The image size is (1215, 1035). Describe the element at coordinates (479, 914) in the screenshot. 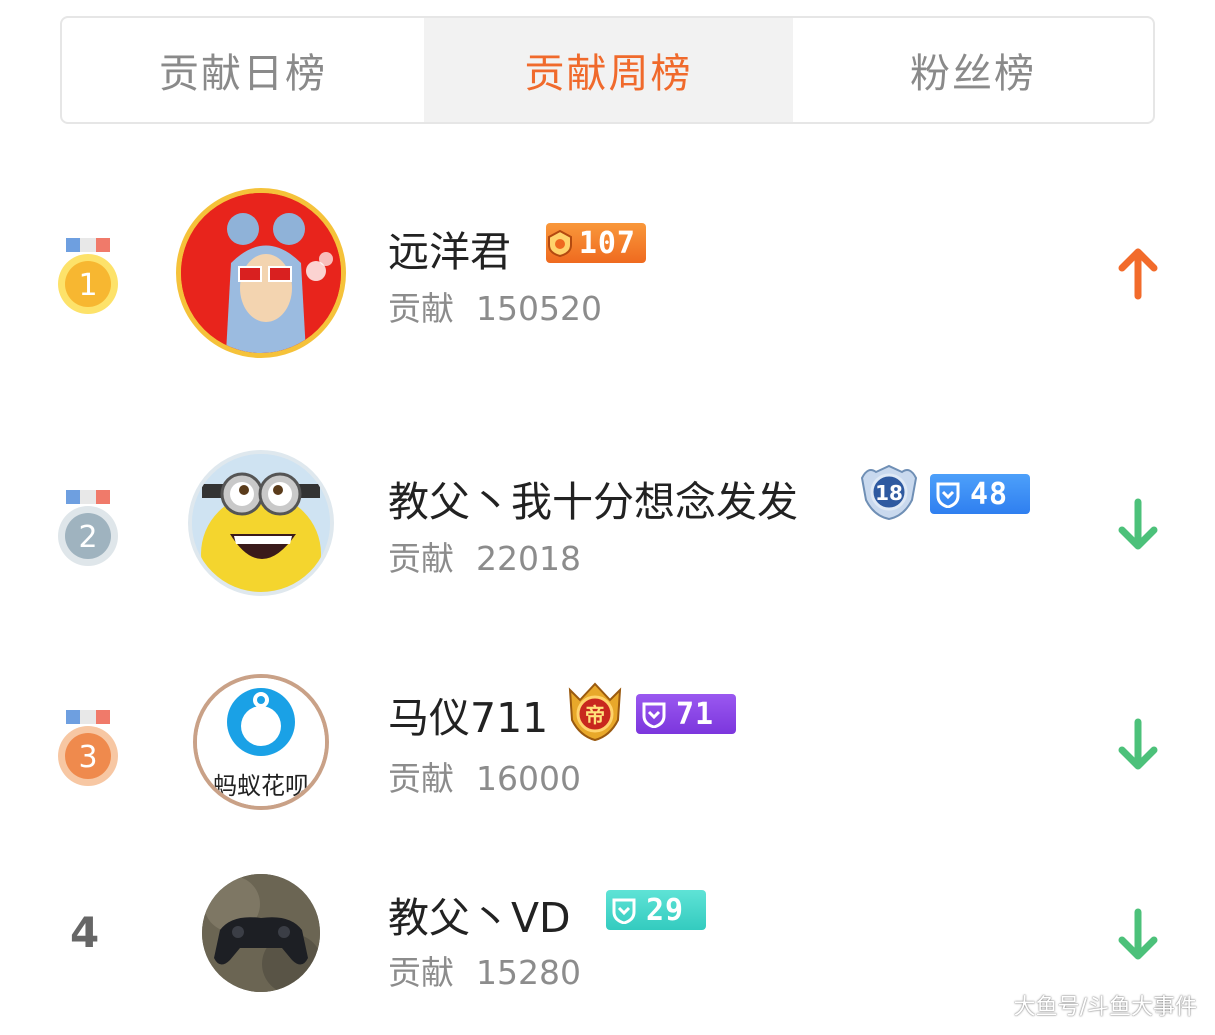

I see `user-name: 教父丶VD` at that location.